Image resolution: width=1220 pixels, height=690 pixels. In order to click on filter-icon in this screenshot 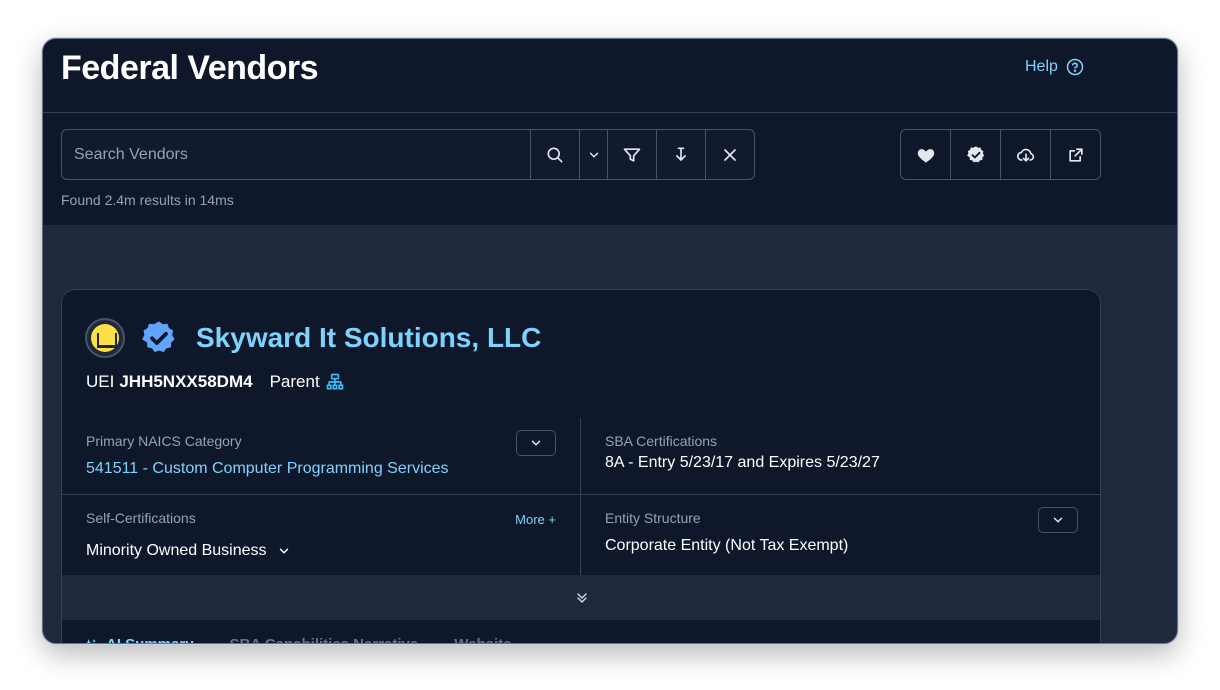, I will do `click(632, 154)`.